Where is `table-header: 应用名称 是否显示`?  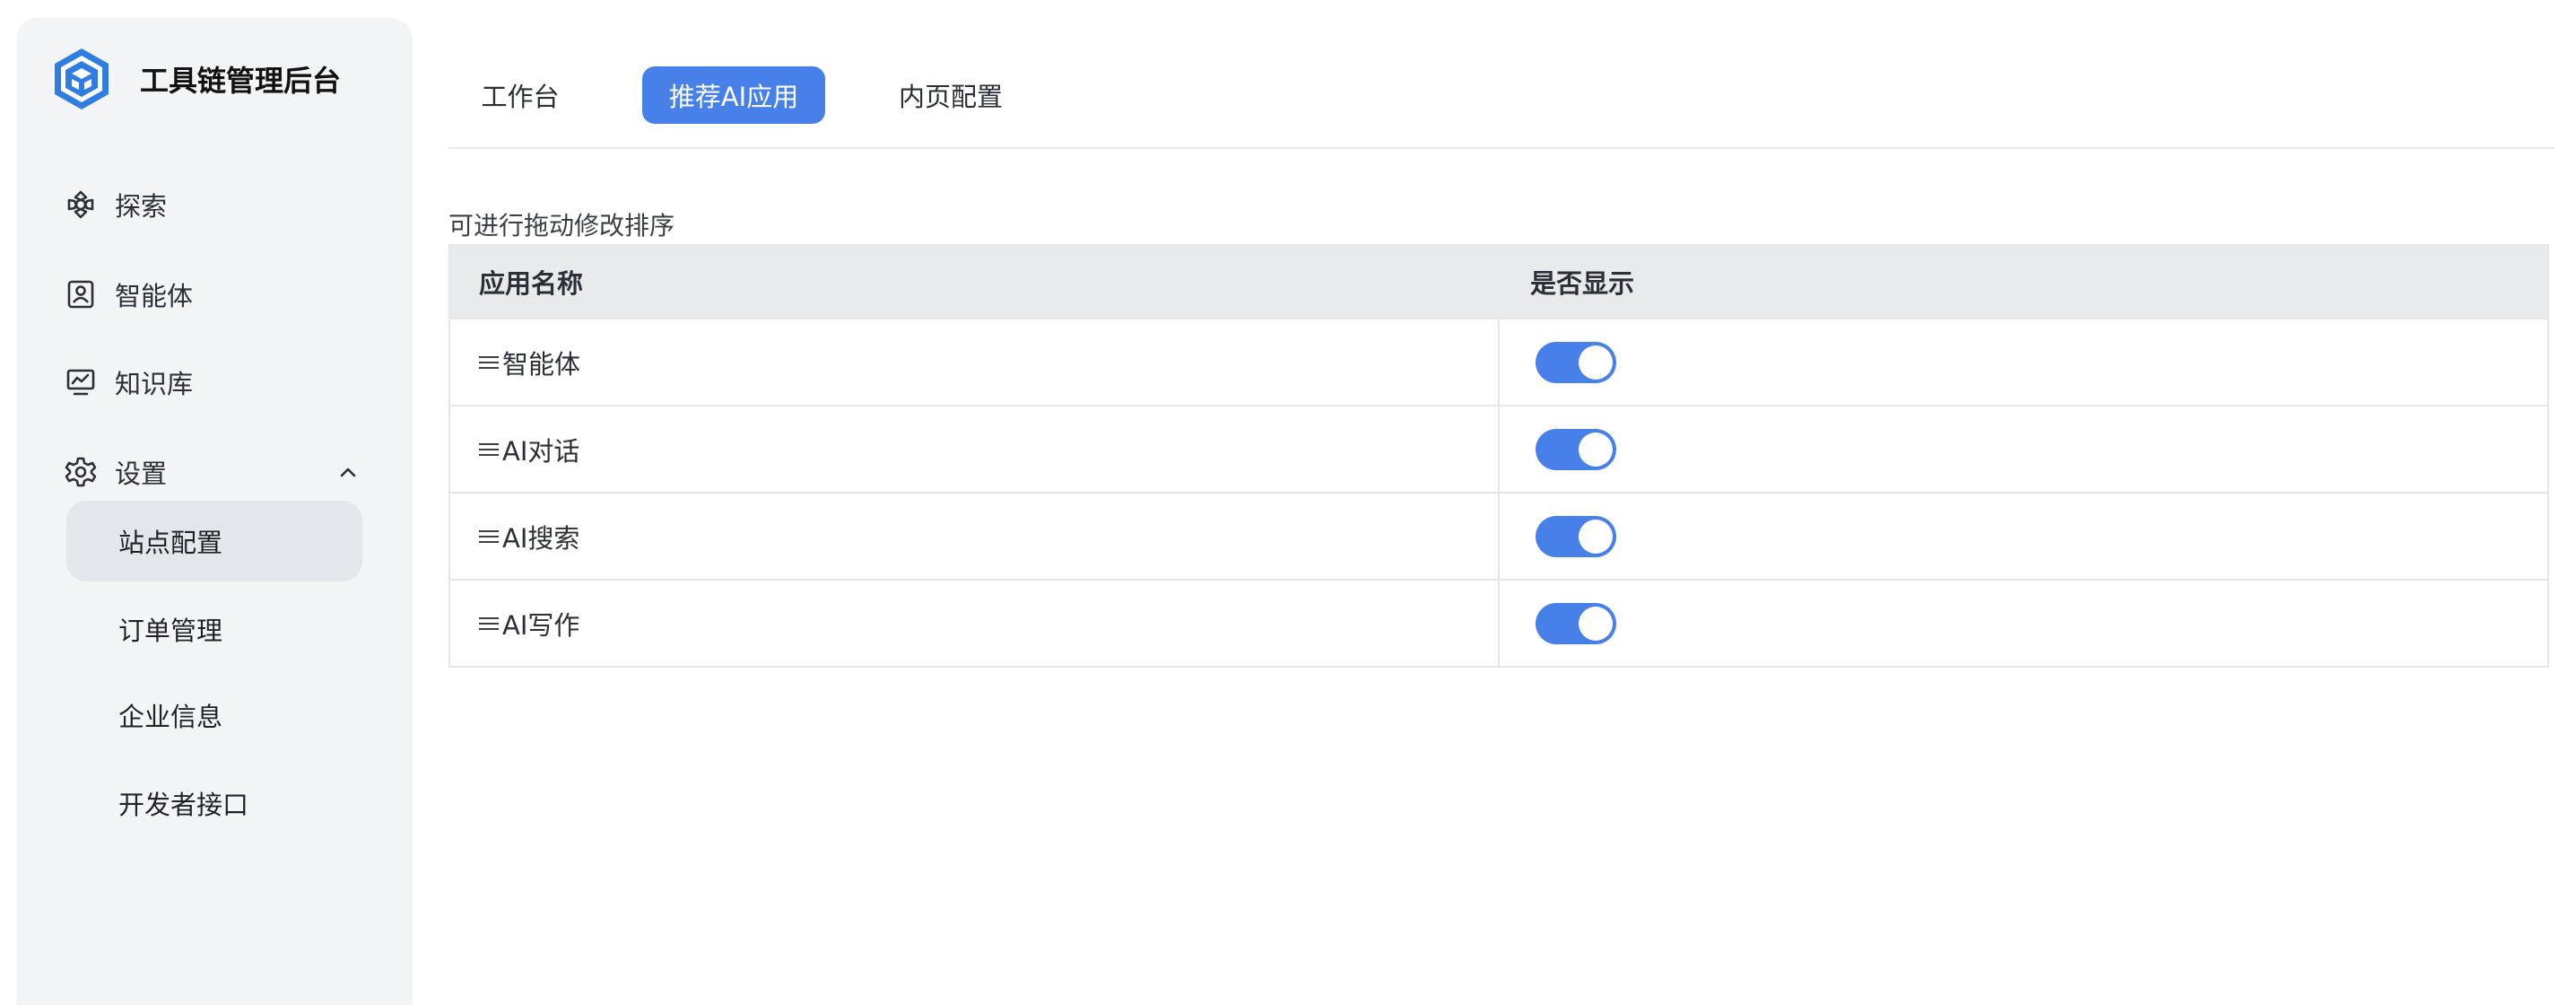
table-header: 应用名称 是否显示 is located at coordinates (1498, 282).